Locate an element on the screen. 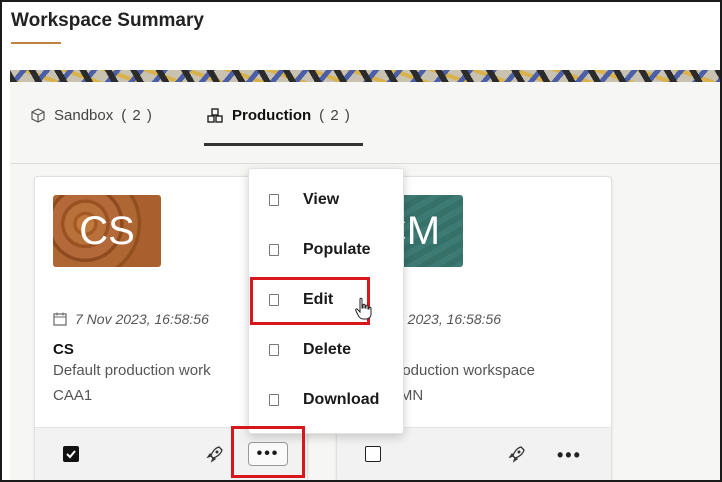 Image resolution: width=722 pixels, height=482 pixels. more-actions-button: ••• is located at coordinates (569, 455).